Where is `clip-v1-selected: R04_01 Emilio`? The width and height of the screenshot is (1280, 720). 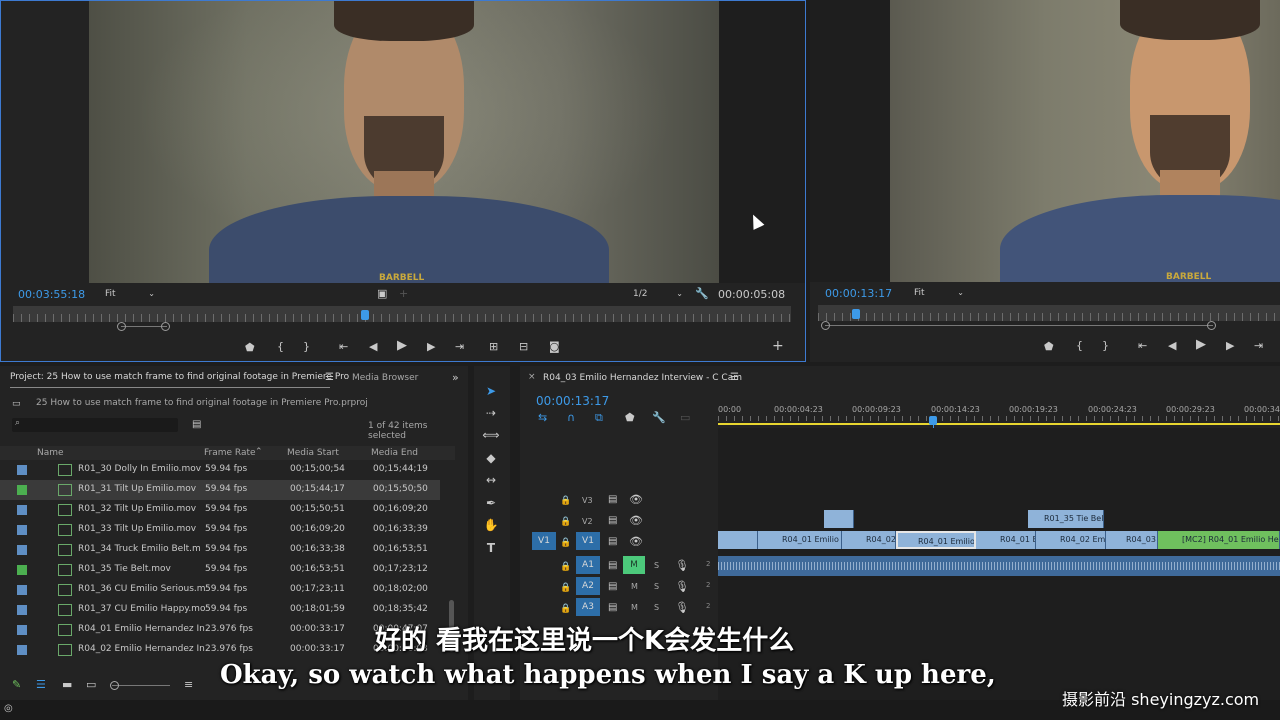 clip-v1-selected: R04_01 Emilio is located at coordinates (936, 540).